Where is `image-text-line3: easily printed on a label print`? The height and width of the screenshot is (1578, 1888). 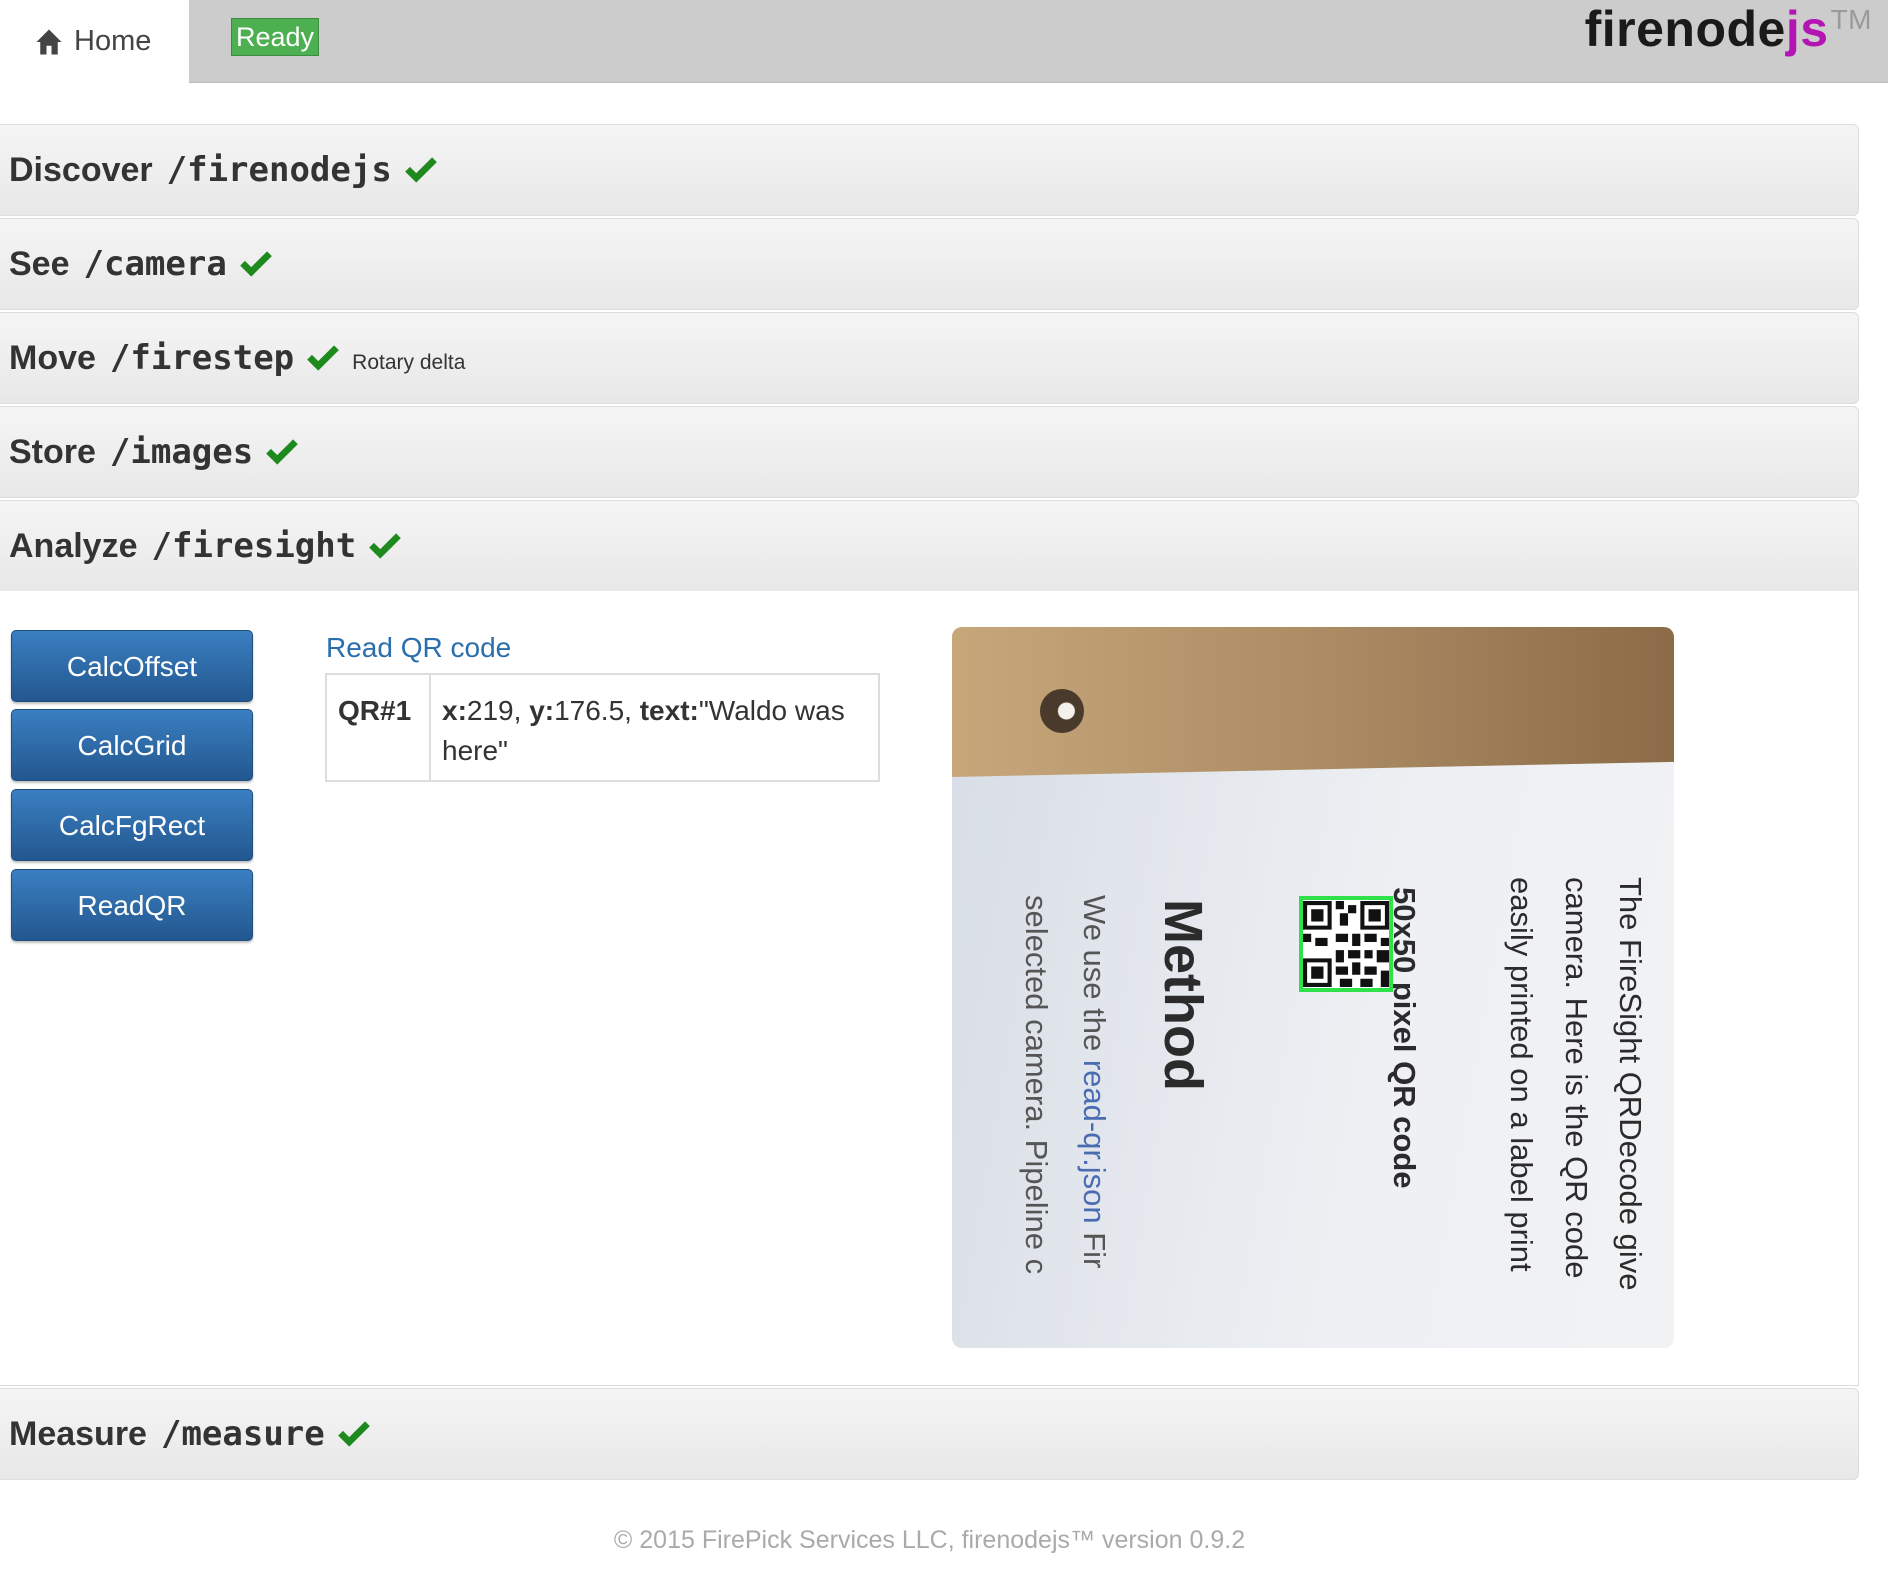
image-text-line3: easily printed on a label print is located at coordinates (1521, 1074).